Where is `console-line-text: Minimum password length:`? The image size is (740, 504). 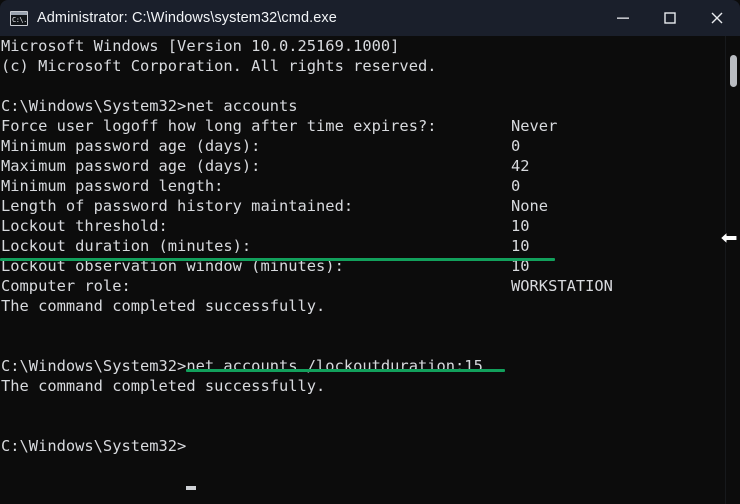
console-line-text: Minimum password length: is located at coordinates (112, 186).